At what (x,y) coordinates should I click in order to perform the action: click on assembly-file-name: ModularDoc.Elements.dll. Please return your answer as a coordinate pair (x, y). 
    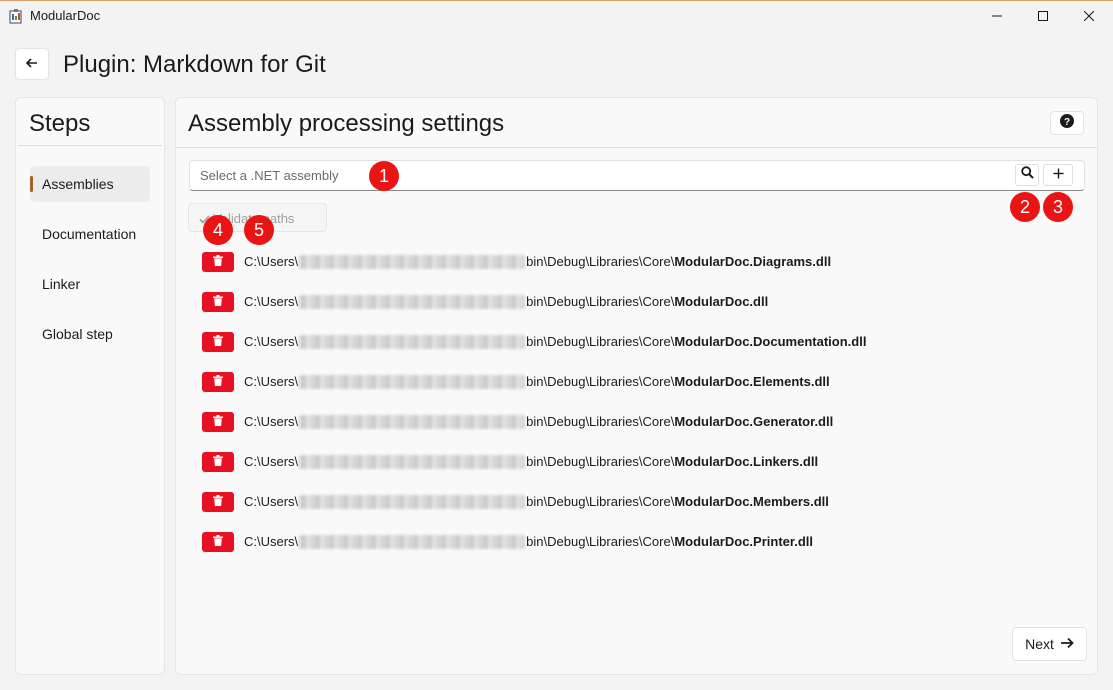
    Looking at the image, I should click on (752, 381).